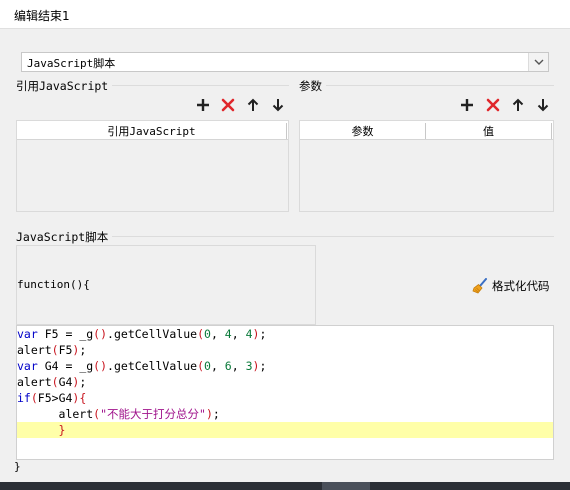 The image size is (570, 490). What do you see at coordinates (64, 86) in the screenshot?
I see `ref-js-group-label: 引用JavaScript` at bounding box center [64, 86].